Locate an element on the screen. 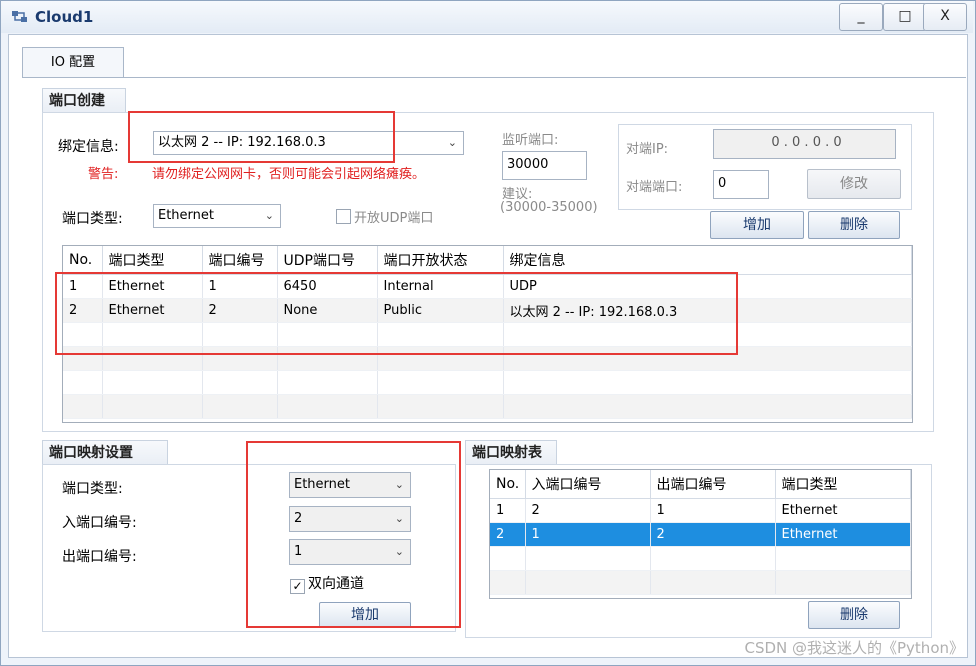 Image resolution: width=976 pixels, height=666 pixels. port-mapping-table-header: 端口映射表 is located at coordinates (511, 452).